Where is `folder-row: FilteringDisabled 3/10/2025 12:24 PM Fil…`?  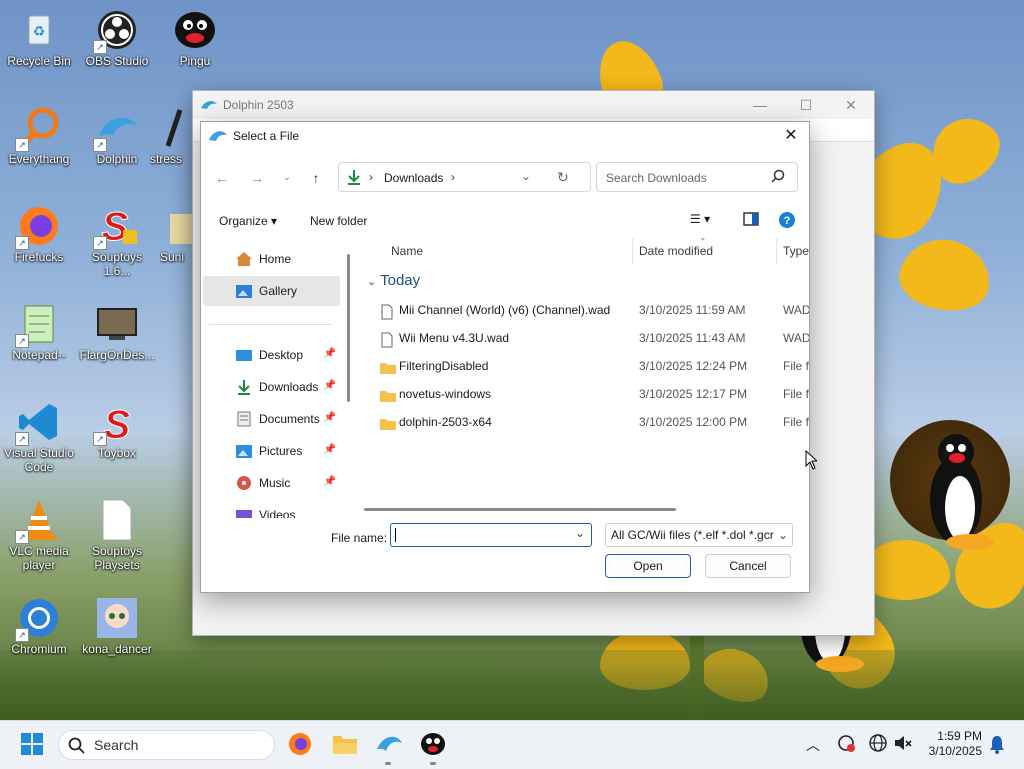 folder-row: FilteringDisabled 3/10/2025 12:24 PM Fil… is located at coordinates (584, 366).